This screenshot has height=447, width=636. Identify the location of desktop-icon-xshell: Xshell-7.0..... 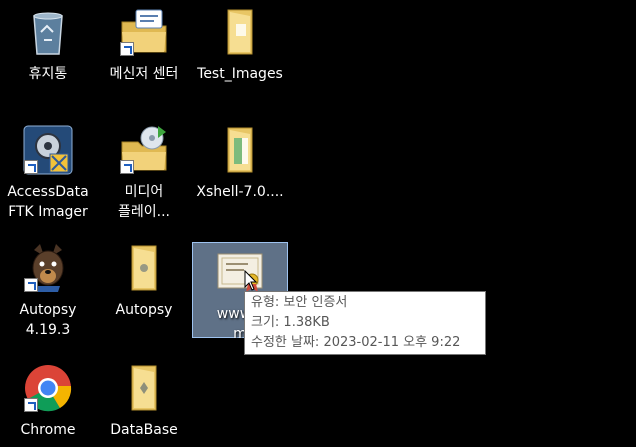
(240, 163).